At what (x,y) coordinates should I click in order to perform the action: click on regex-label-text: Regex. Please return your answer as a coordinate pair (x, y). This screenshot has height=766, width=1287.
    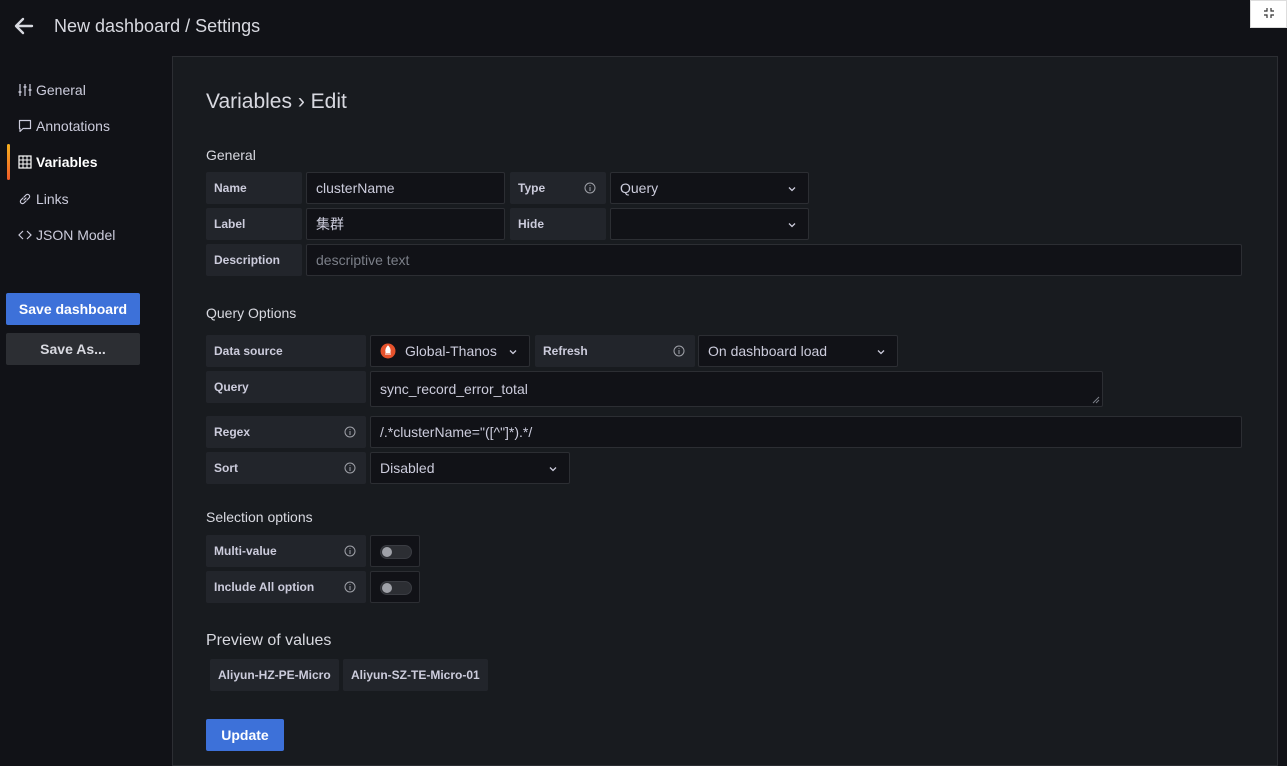
    Looking at the image, I should click on (232, 432).